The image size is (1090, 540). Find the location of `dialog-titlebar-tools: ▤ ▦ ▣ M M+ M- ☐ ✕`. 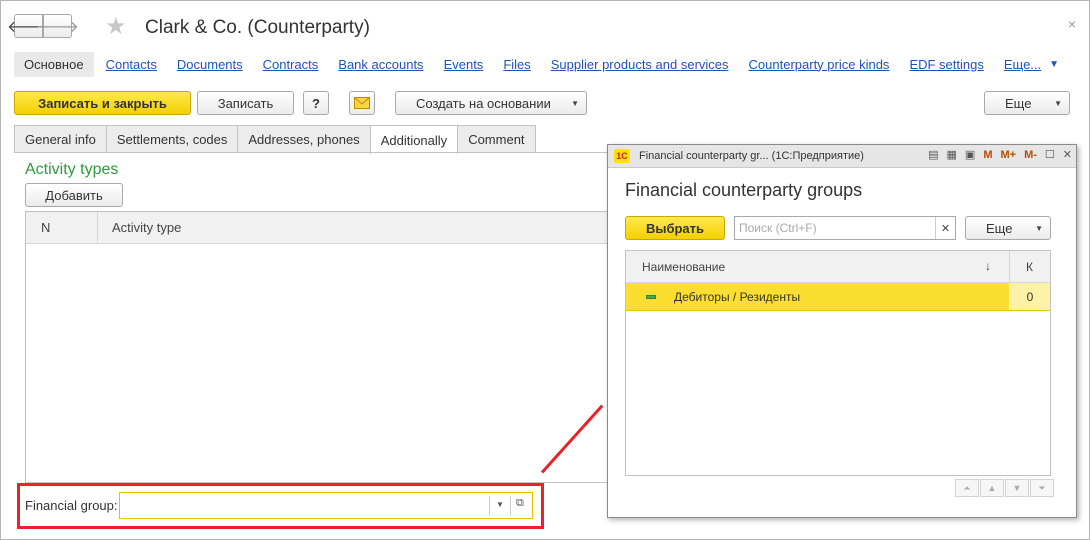

dialog-titlebar-tools: ▤ ▦ ▣ M M+ M- ☐ ✕ is located at coordinates (996, 155).